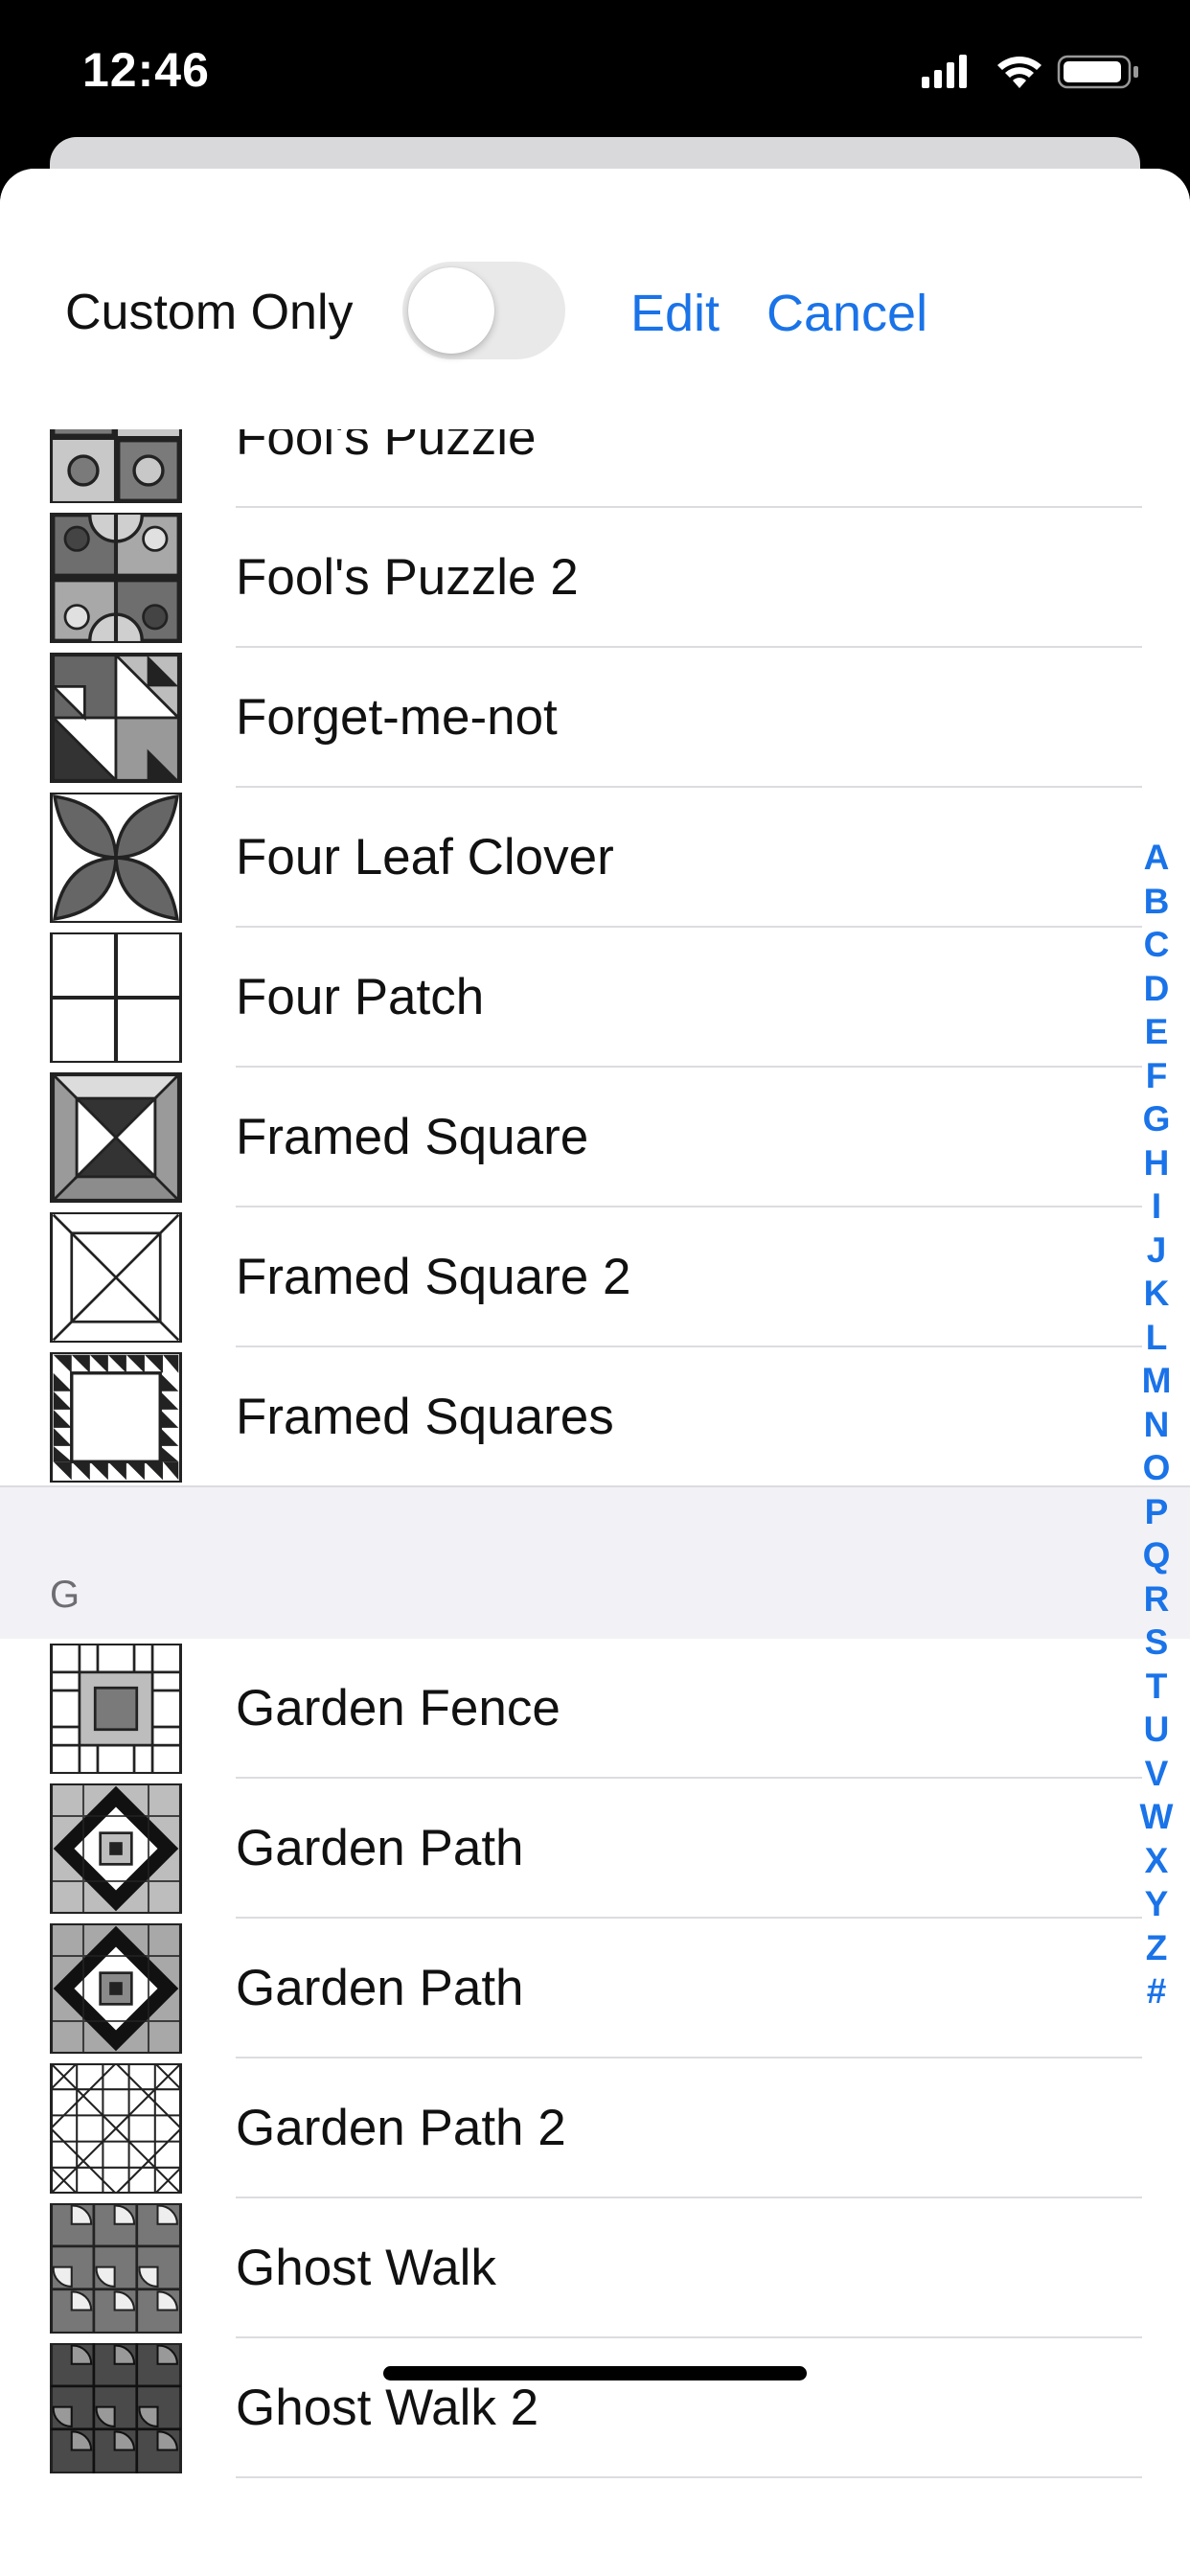 This screenshot has height=2576, width=1190. I want to click on list-item: Framed Squares, so click(595, 1417).